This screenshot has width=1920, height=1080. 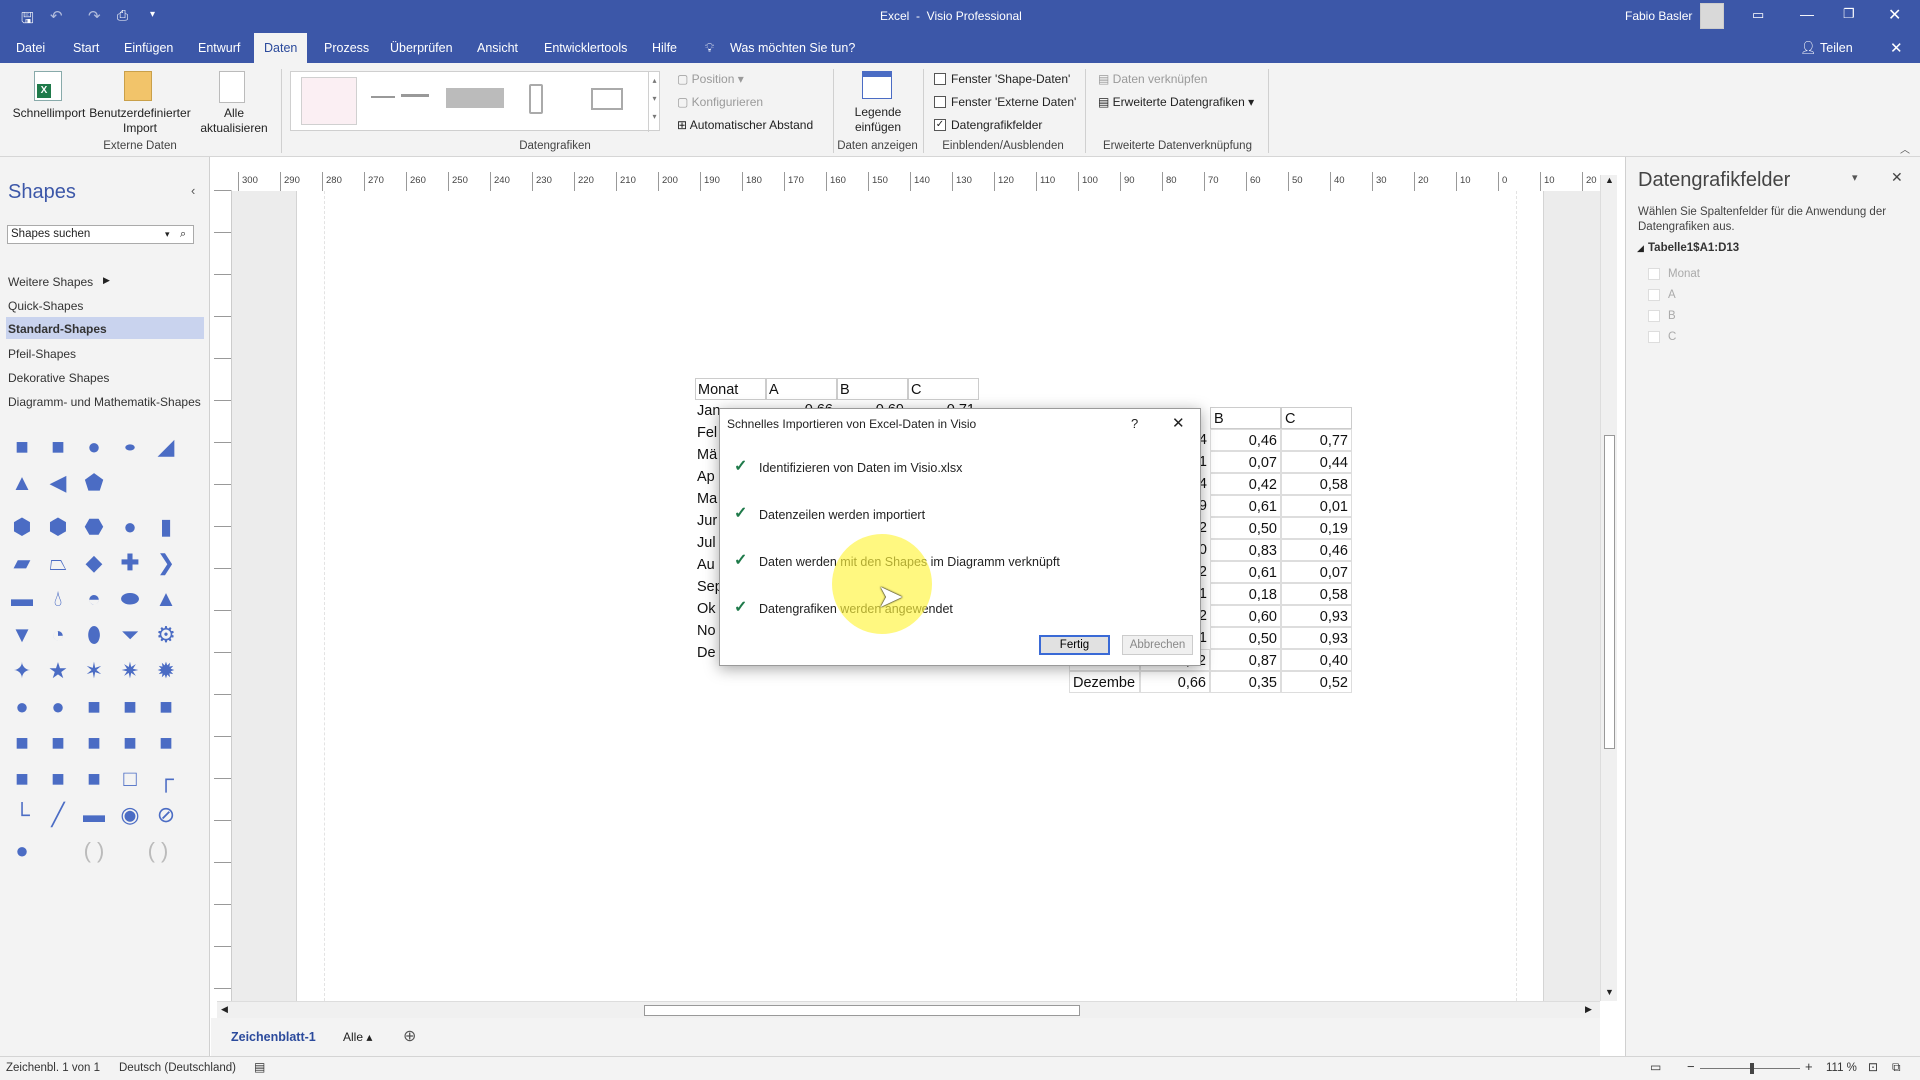 I want to click on cone-shape: ▲, so click(x=166, y=599).